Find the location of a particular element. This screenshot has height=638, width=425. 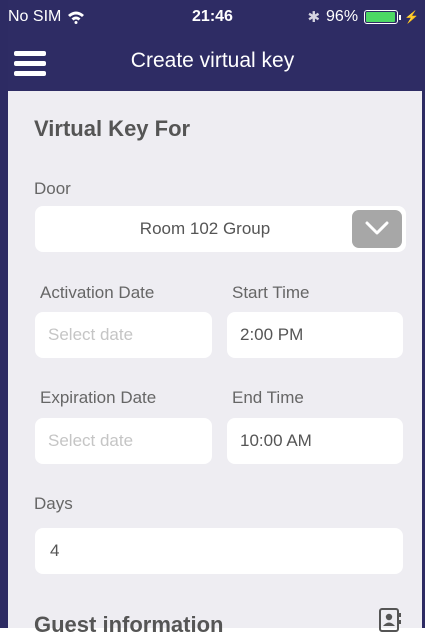

expiration-date-label: Expiration Date is located at coordinates (98, 397).